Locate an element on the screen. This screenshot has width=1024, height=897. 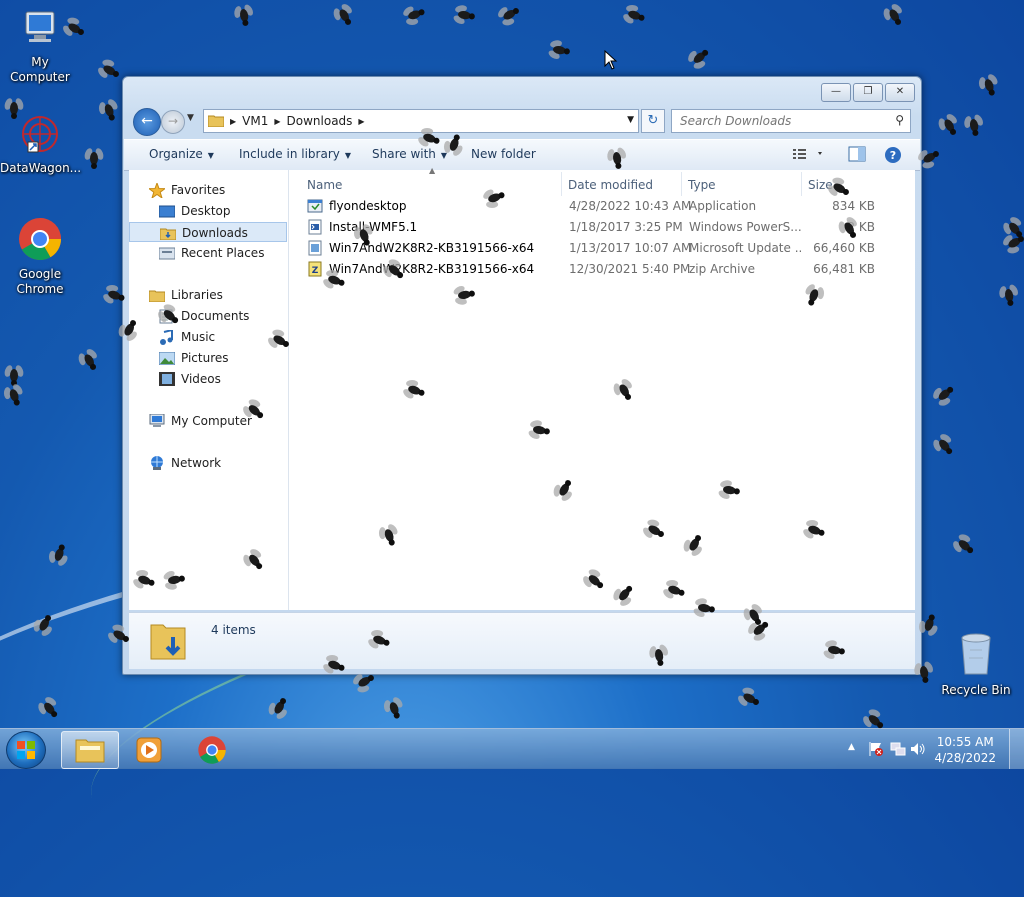
windows-logo-icon is located at coordinates (26, 751).